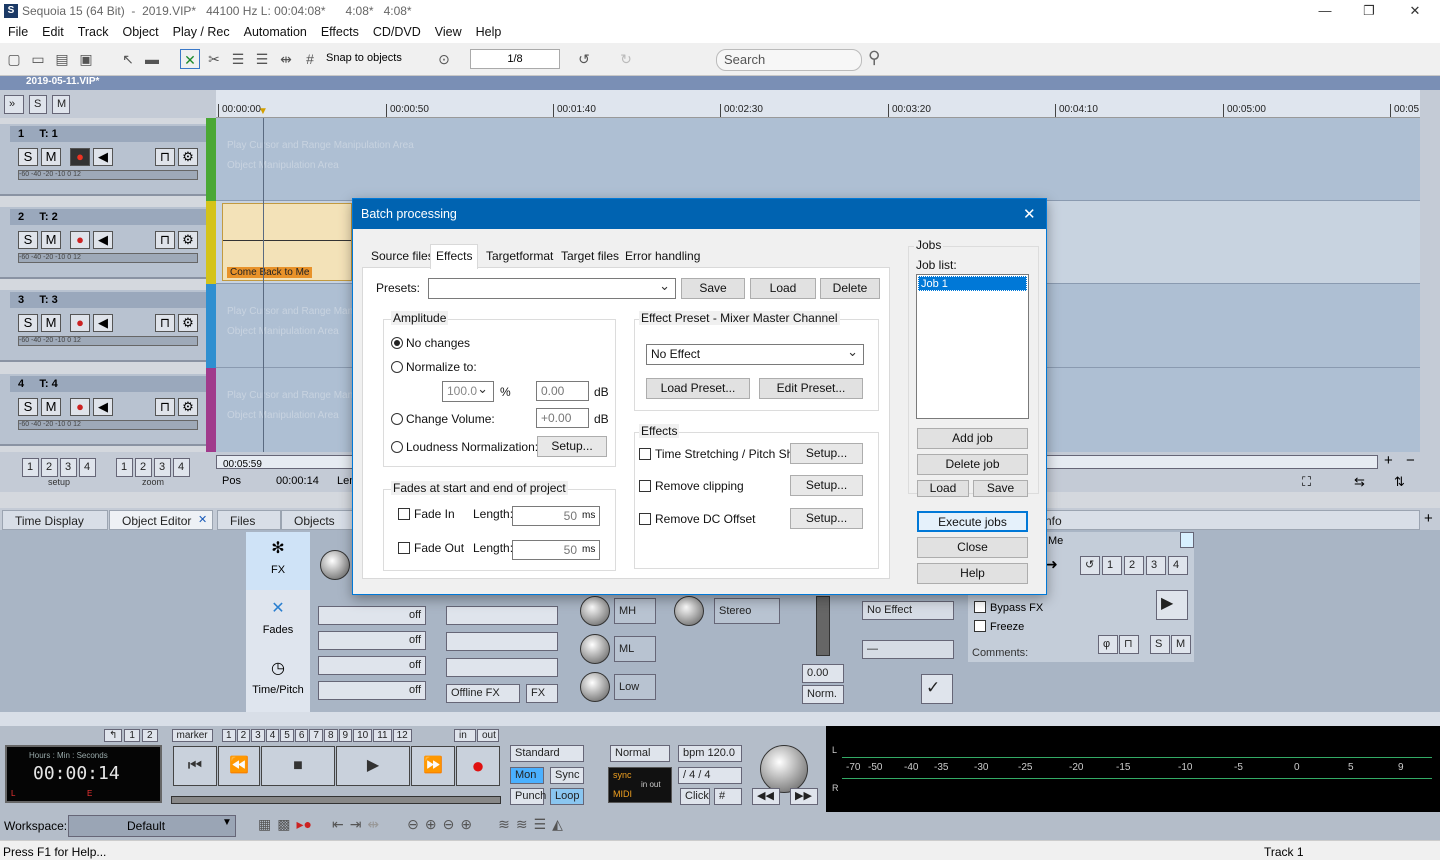 The image size is (1440, 860). Describe the element at coordinates (356, 824) in the screenshot. I see `marker-next-icon: ⇥` at that location.